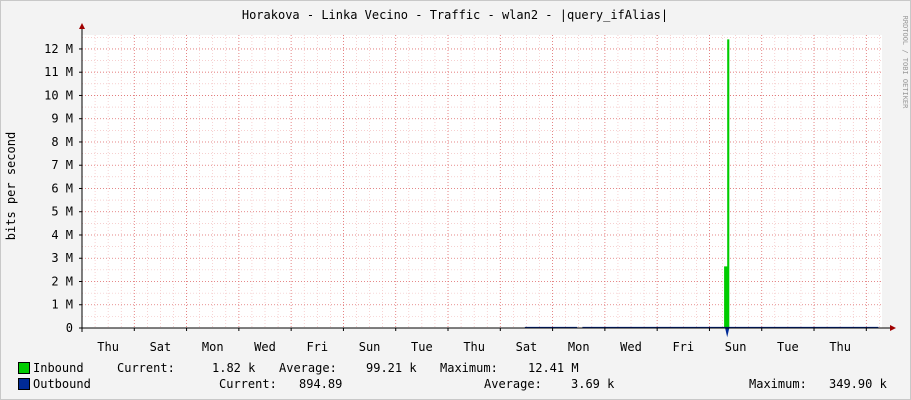 The height and width of the screenshot is (400, 911). I want to click on outbound-swatch, so click(24, 384).